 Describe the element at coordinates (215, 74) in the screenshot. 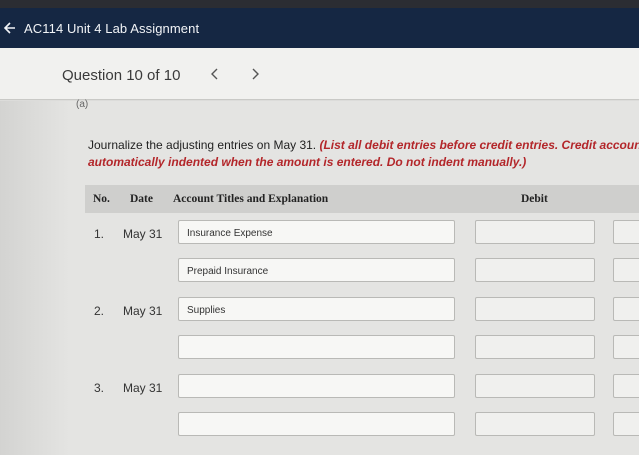

I see `chevron-left-icon` at that location.